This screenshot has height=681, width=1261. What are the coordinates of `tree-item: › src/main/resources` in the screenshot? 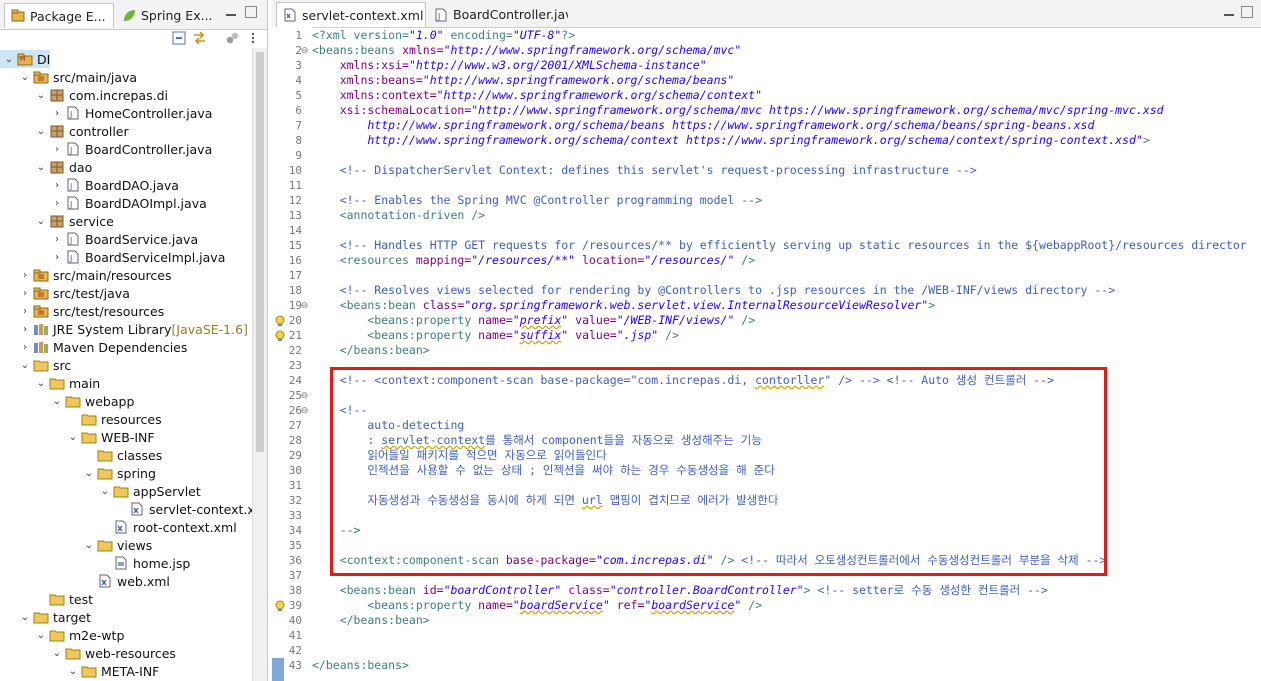 It's located at (85, 275).